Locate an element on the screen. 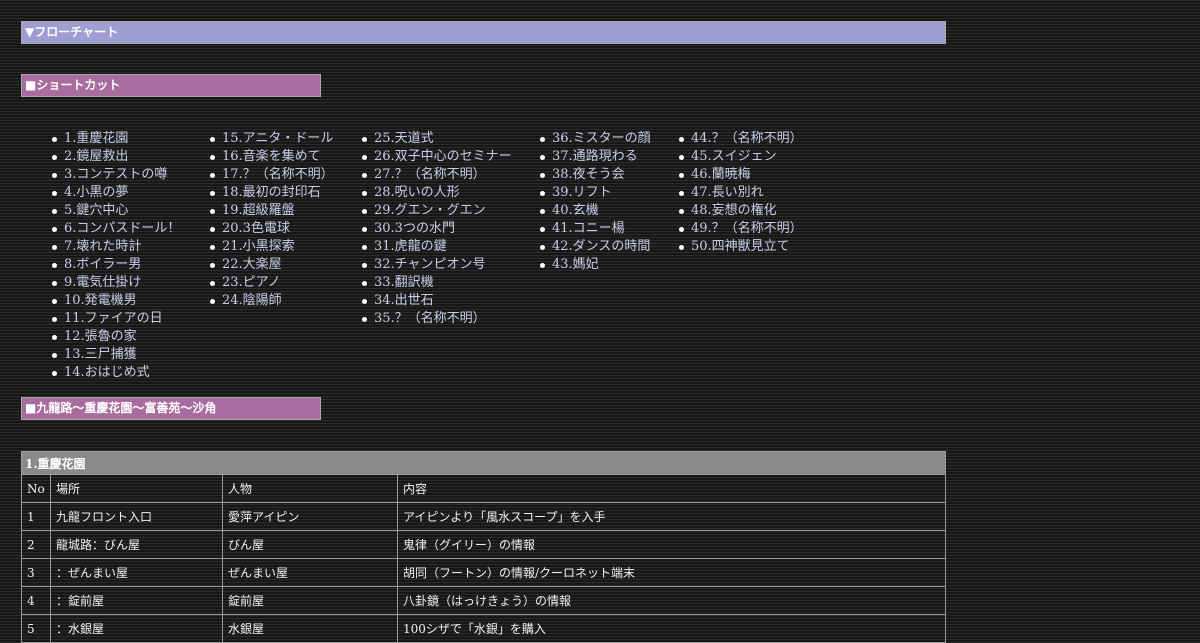 The height and width of the screenshot is (643, 1200). shortcut-link: 37.通路現わる is located at coordinates (595, 156).